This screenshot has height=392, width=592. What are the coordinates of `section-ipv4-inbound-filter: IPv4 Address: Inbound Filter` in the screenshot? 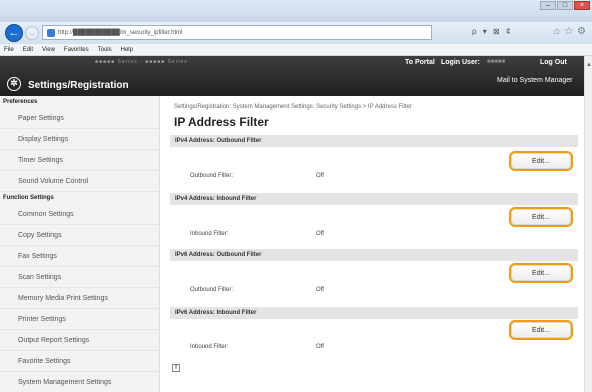 It's located at (374, 199).